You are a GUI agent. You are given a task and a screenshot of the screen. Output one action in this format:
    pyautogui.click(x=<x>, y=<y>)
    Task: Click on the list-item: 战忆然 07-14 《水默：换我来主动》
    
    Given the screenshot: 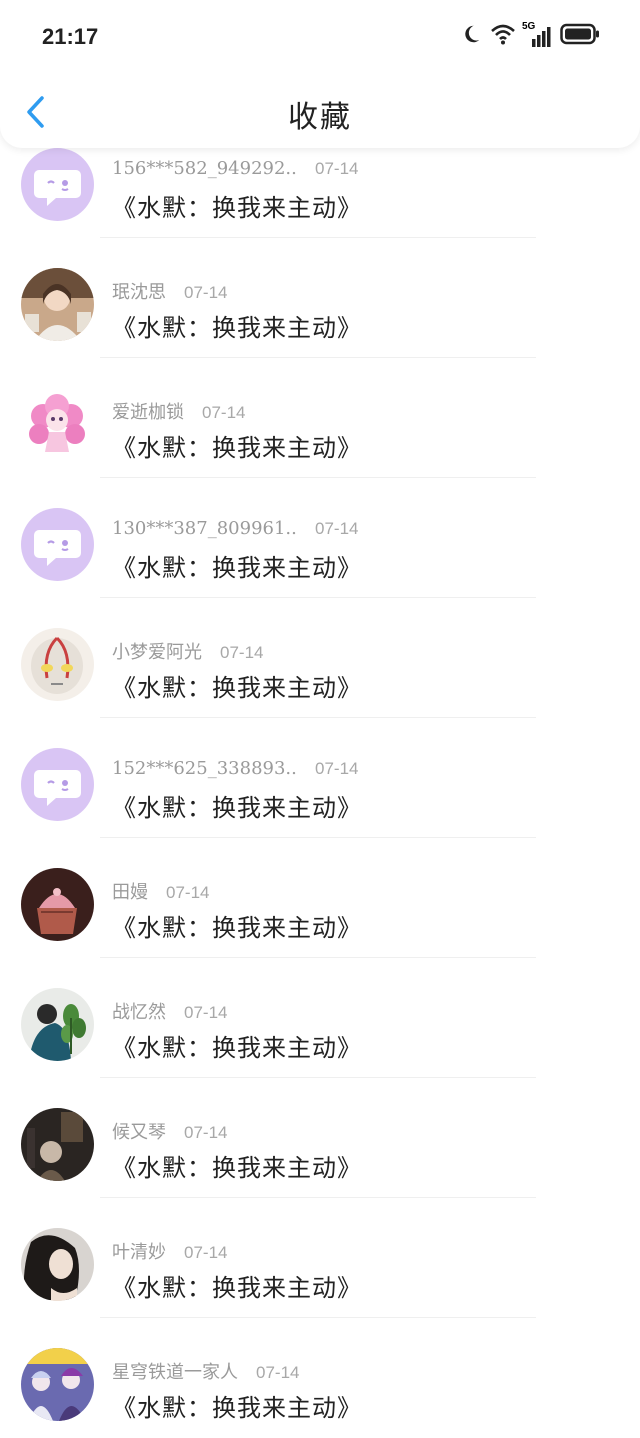 What is the action you would take?
    pyautogui.click(x=320, y=1018)
    